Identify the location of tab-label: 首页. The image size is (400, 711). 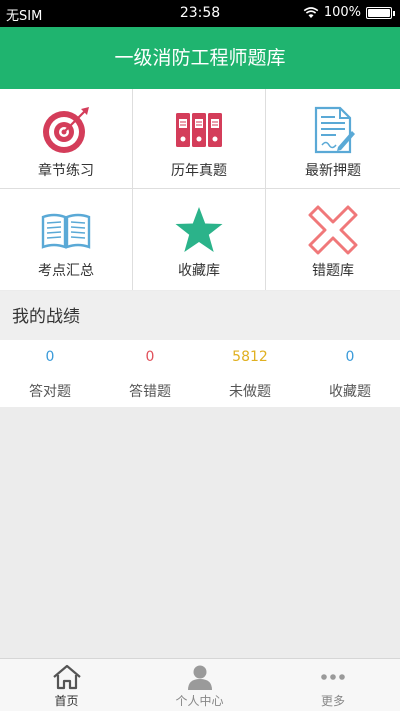
(66, 701).